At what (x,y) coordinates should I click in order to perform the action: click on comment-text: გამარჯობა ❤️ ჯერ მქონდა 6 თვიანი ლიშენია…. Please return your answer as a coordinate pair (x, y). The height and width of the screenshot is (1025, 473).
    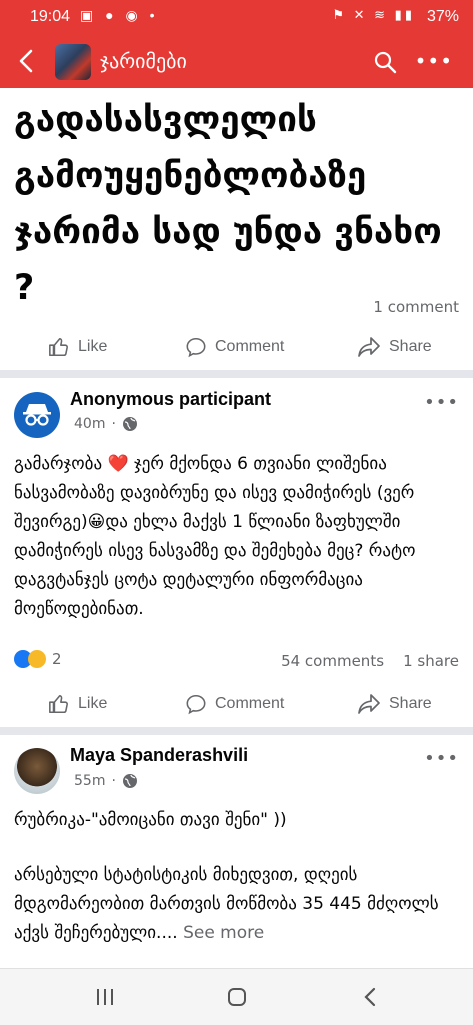
    Looking at the image, I should click on (215, 536).